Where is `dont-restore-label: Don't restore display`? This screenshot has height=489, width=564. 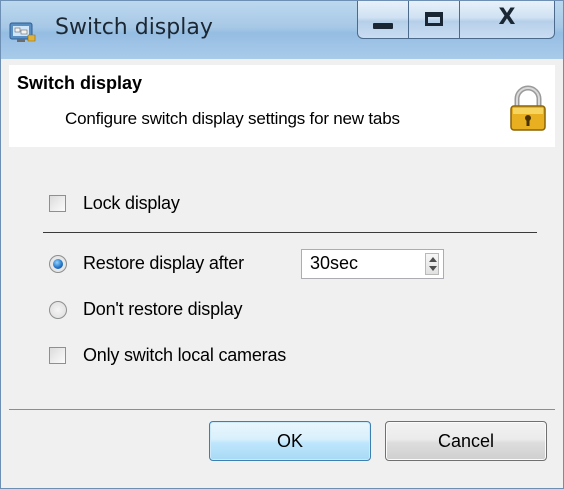 dont-restore-label: Don't restore display is located at coordinates (163, 309).